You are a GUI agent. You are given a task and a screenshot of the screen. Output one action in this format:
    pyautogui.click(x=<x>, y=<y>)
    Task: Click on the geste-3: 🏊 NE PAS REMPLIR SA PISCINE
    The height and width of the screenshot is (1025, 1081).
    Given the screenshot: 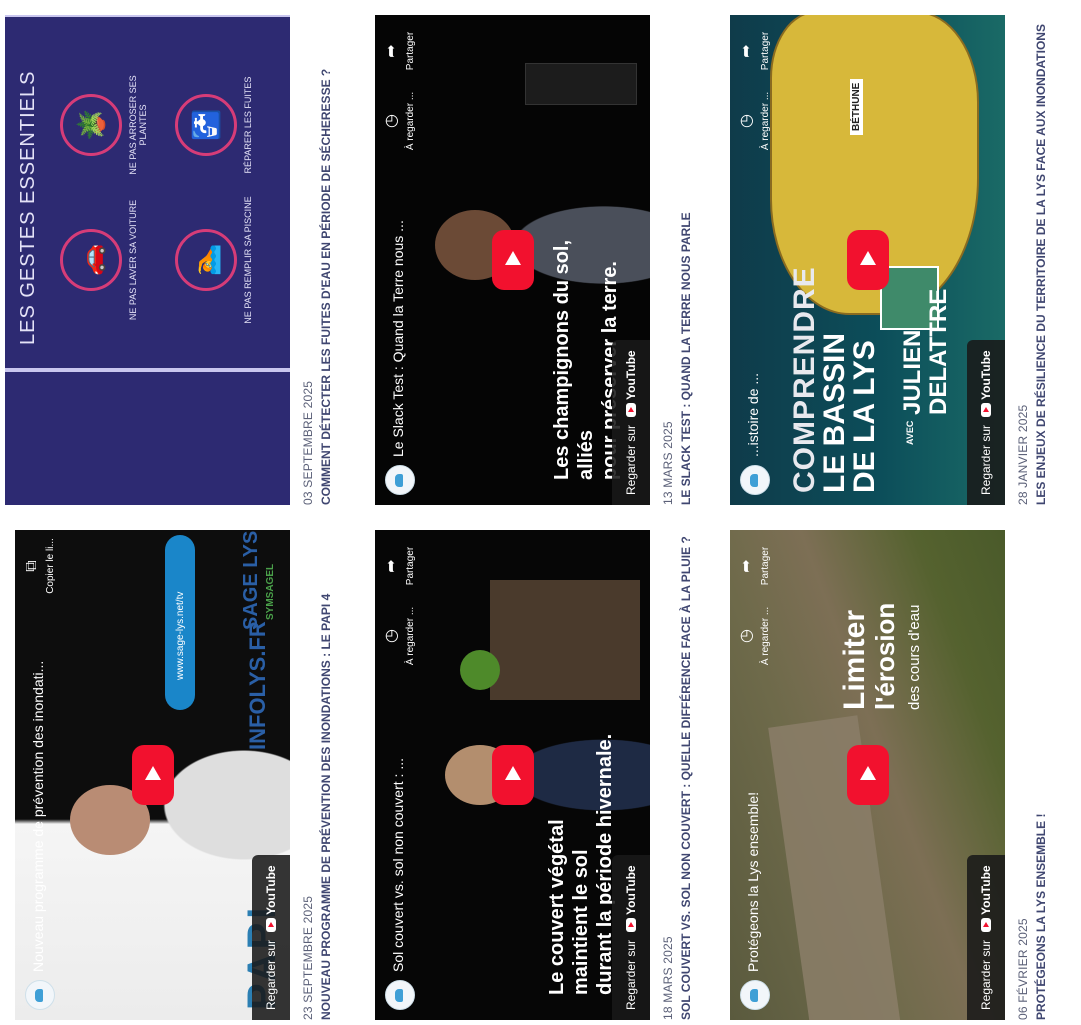 What is the action you would take?
    pyautogui.click(x=214, y=260)
    